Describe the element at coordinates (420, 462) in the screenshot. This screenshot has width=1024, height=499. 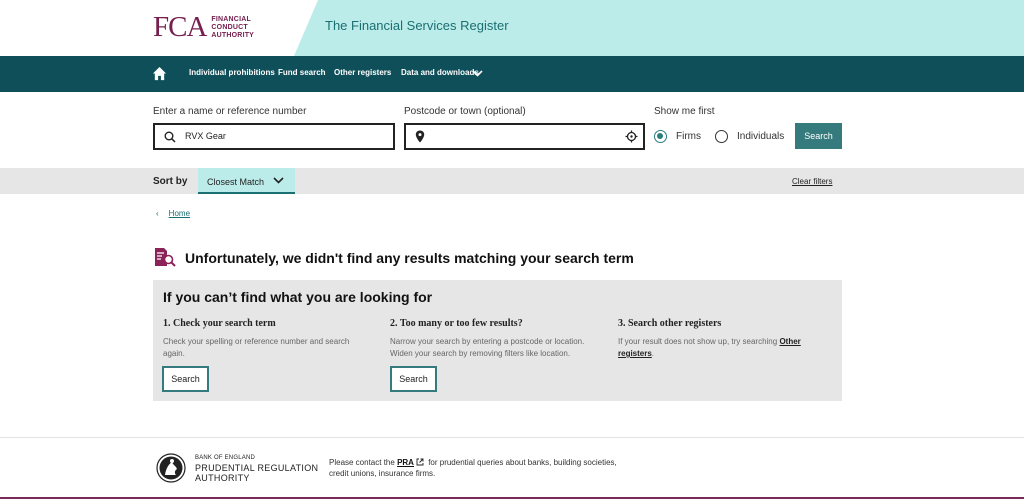
I see `external-link-icon` at that location.